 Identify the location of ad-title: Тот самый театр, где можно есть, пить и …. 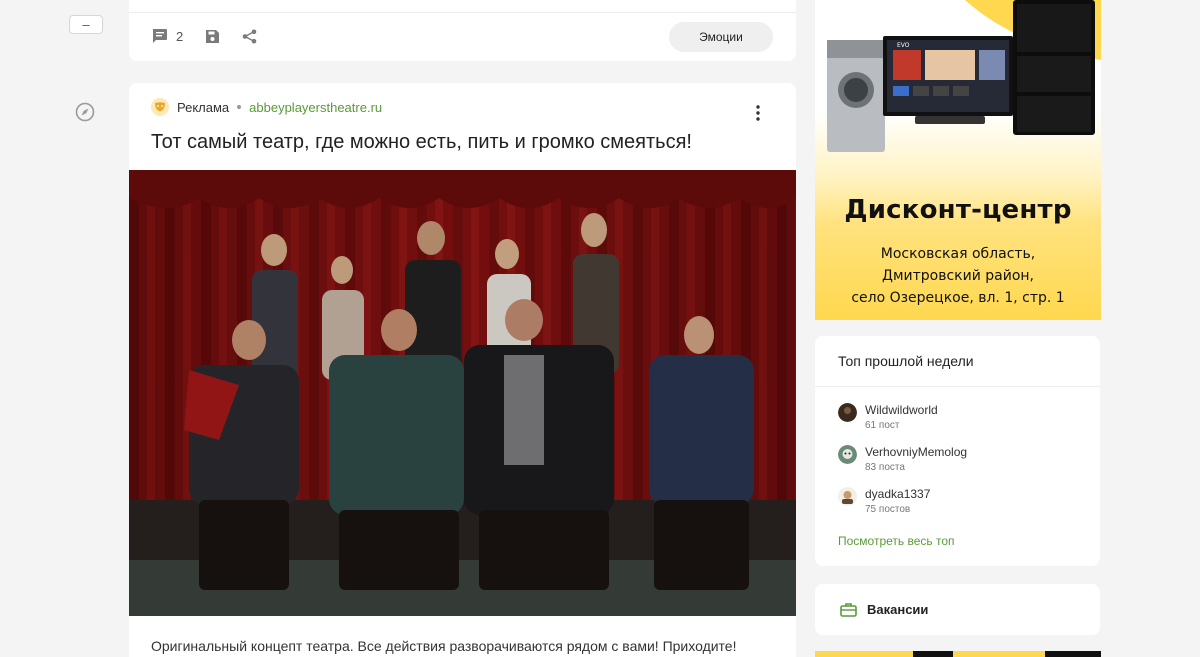
(421, 142).